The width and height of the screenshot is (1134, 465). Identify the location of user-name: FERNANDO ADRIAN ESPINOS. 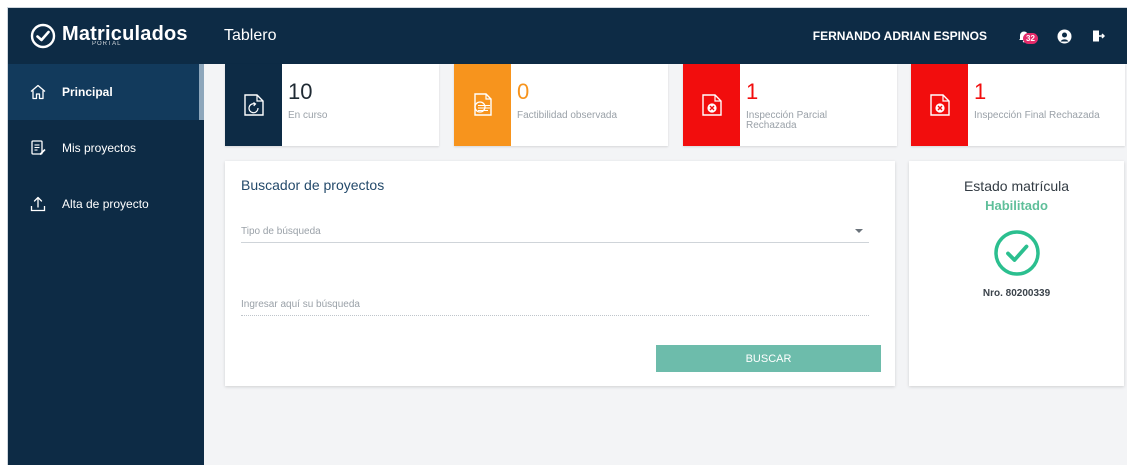
(900, 36).